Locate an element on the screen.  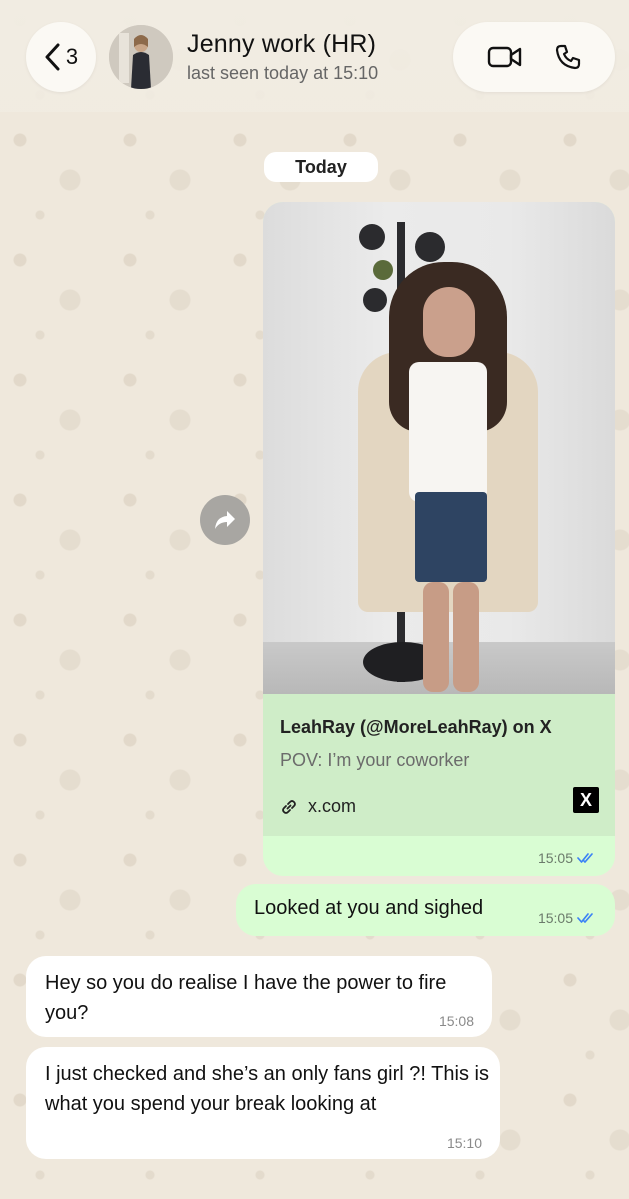
person-skirt is located at coordinates (451, 537).